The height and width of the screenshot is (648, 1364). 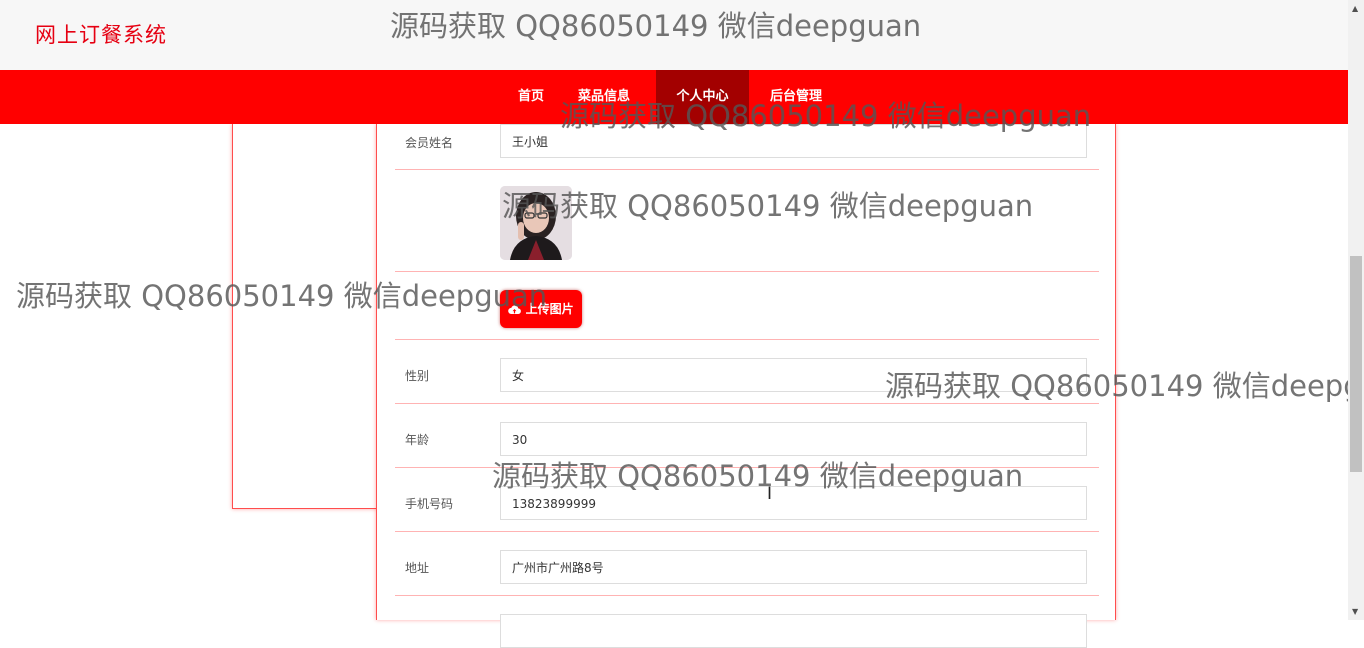 I want to click on phone-label: 手机号码, so click(x=429, y=504).